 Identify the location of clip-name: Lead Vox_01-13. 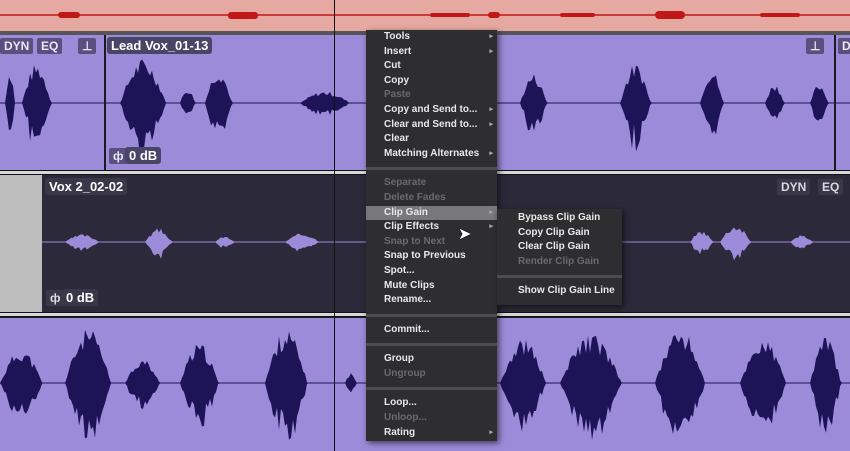
(160, 45).